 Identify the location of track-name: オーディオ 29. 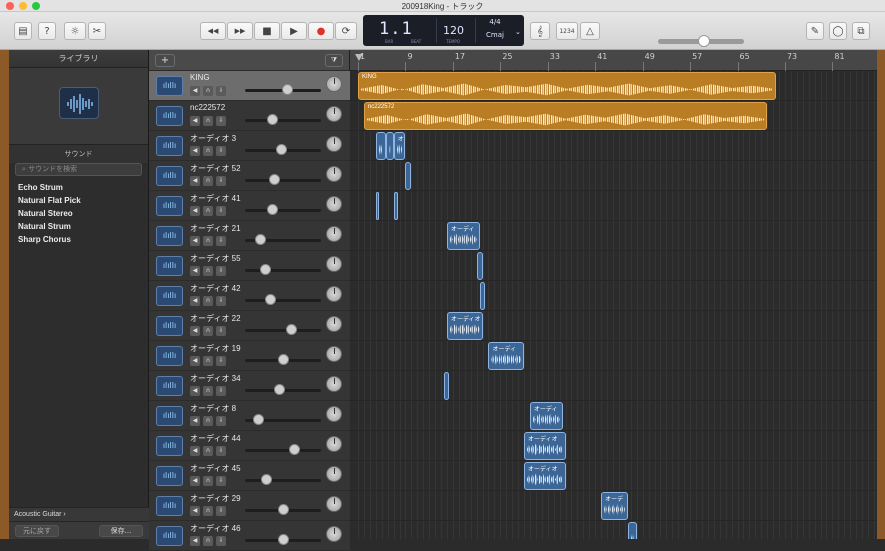
(215, 498).